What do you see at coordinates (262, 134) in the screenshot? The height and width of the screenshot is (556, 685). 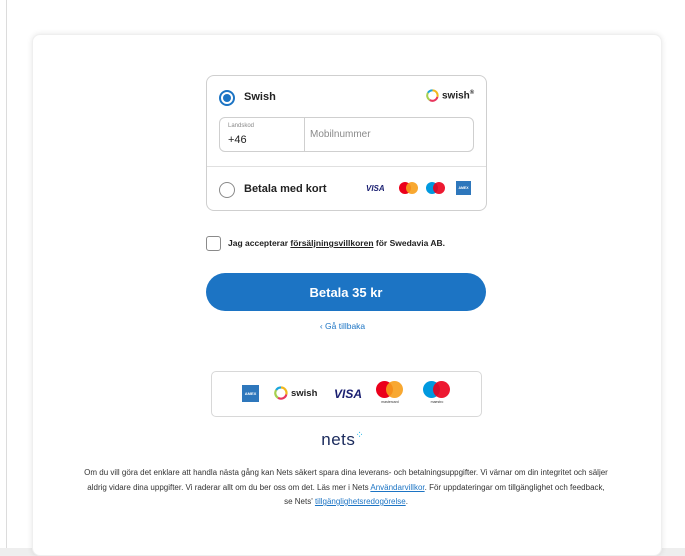 I see `country-code-field: Landskod +46` at bounding box center [262, 134].